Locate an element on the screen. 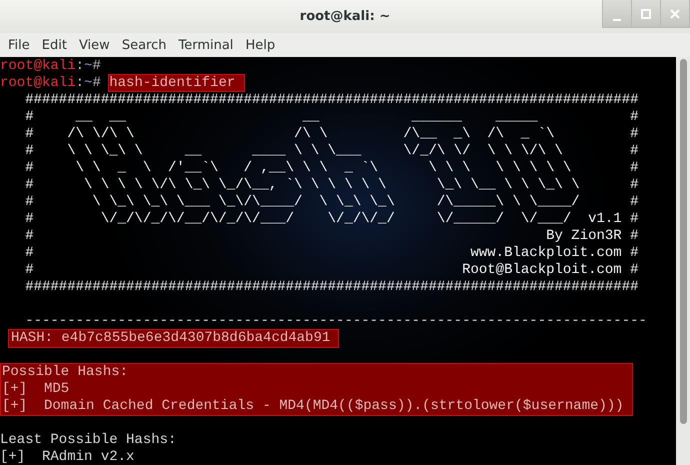 Image resolution: width=690 pixels, height=465 pixels. banner-art-line: # www.Blackploit.com # is located at coordinates (331, 253).